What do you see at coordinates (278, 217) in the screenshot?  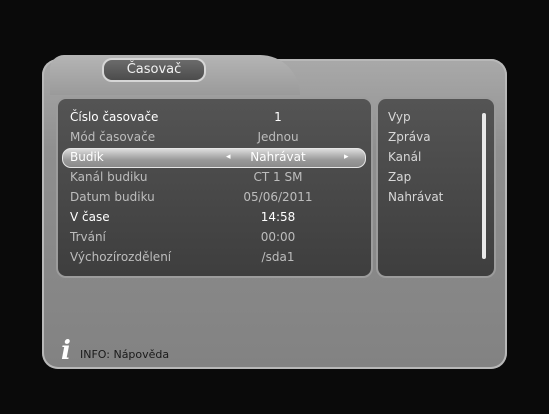 I see `row-value: 14:58` at bounding box center [278, 217].